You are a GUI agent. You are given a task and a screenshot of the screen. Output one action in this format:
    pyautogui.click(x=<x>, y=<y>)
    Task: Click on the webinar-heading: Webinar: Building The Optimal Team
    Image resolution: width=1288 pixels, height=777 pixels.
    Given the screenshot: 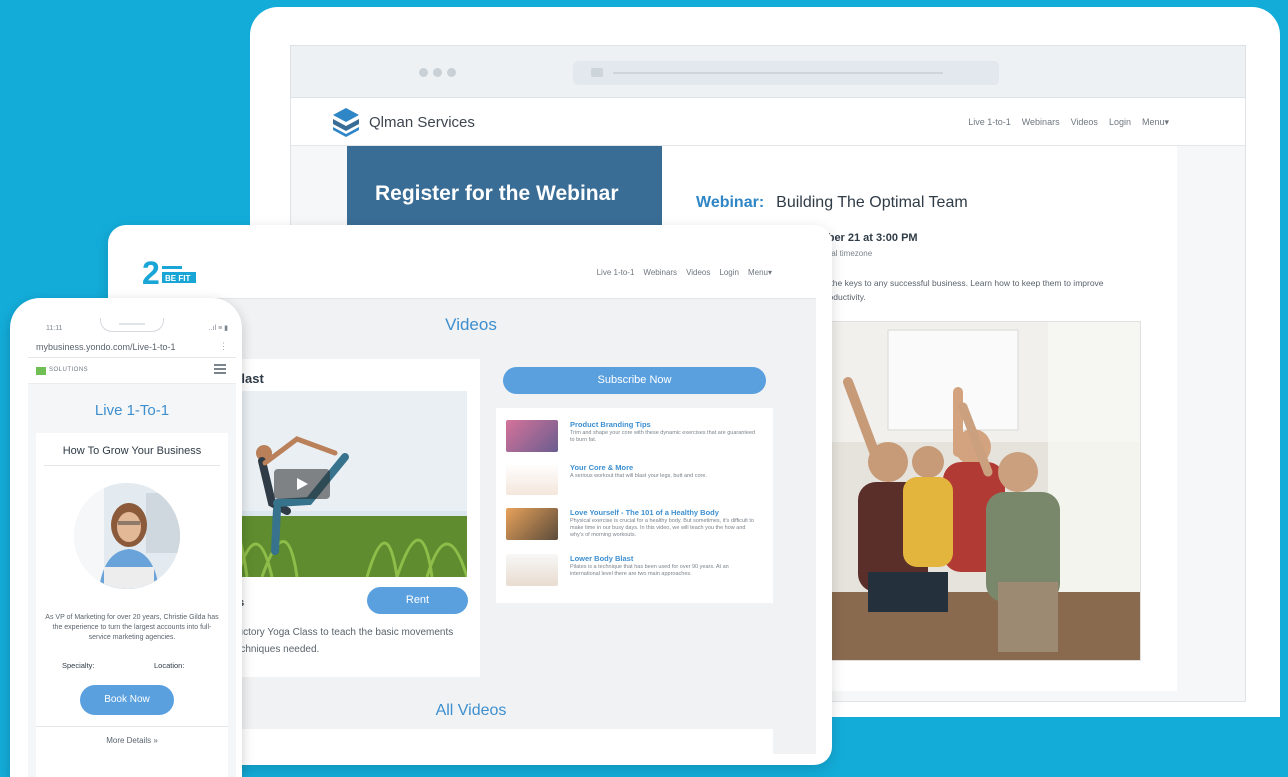 What is the action you would take?
    pyautogui.click(x=832, y=203)
    